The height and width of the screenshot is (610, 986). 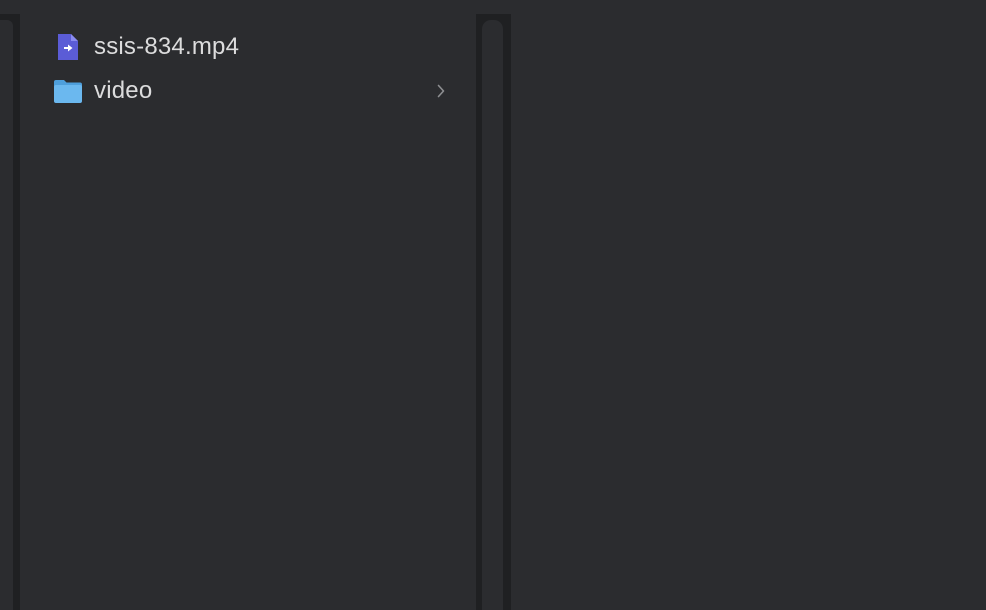 I want to click on folder-icon, so click(x=68, y=91).